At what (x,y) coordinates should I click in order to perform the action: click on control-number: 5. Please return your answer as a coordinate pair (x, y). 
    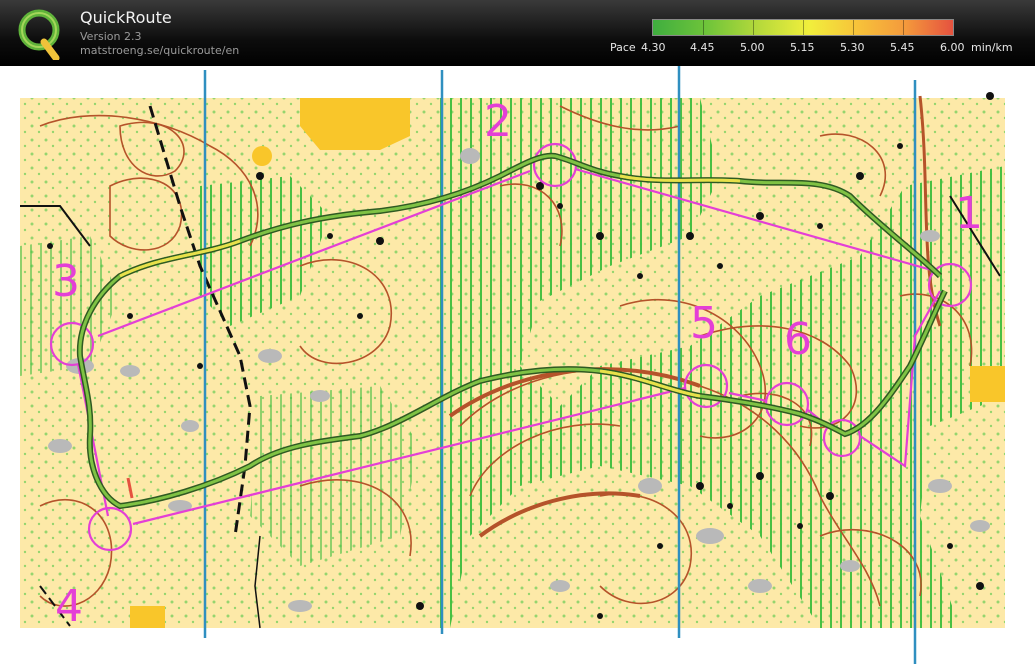
    Looking at the image, I should click on (704, 323).